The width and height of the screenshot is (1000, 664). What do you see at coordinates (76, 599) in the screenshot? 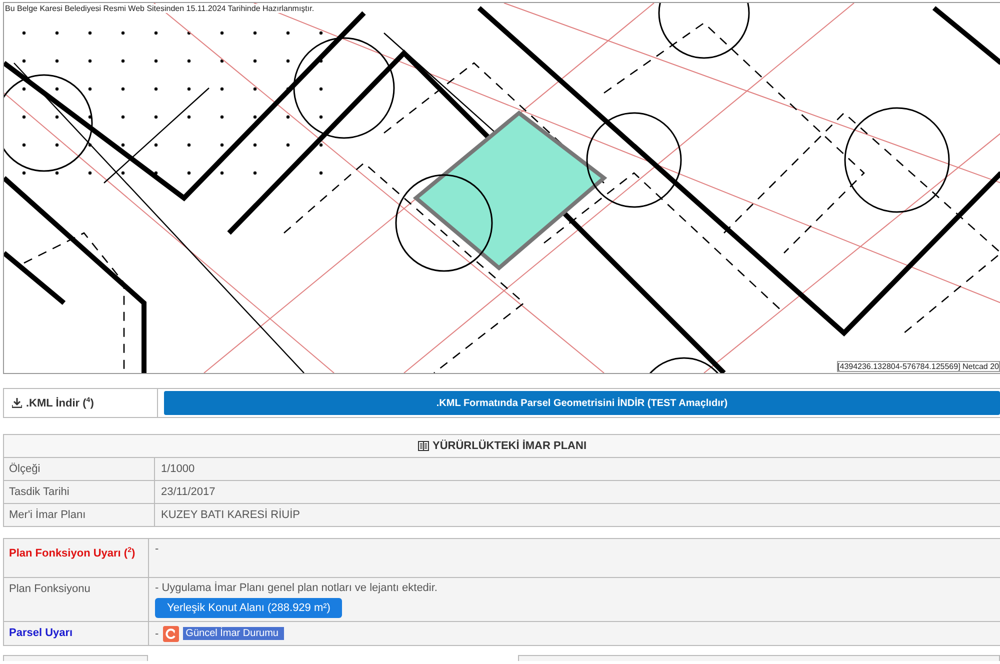
I see `row-label: Plan Fonksiyonu` at bounding box center [76, 599].